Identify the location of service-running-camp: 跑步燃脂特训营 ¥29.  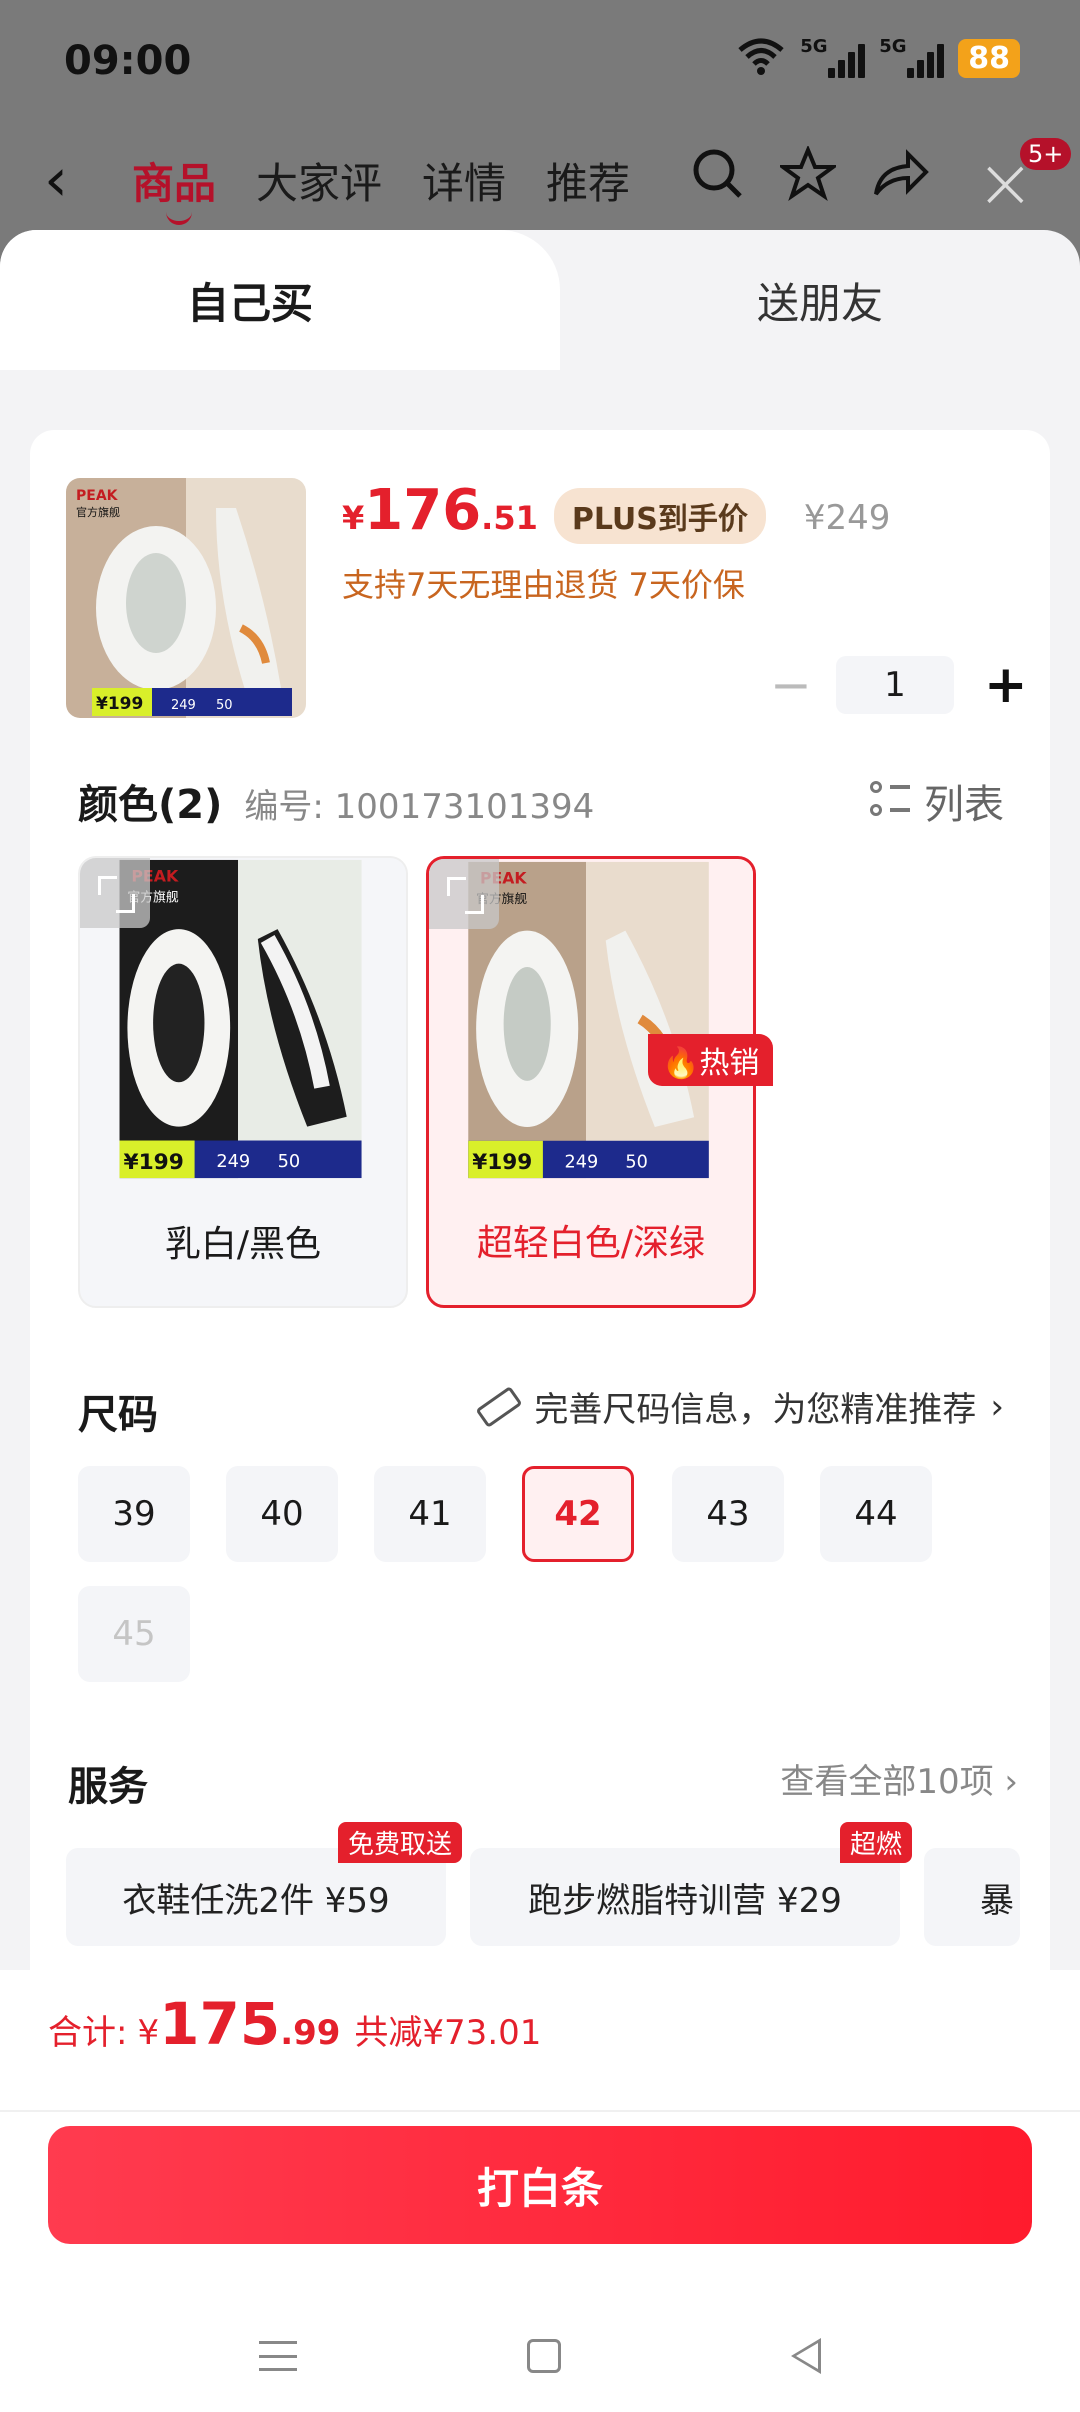
(685, 1897).